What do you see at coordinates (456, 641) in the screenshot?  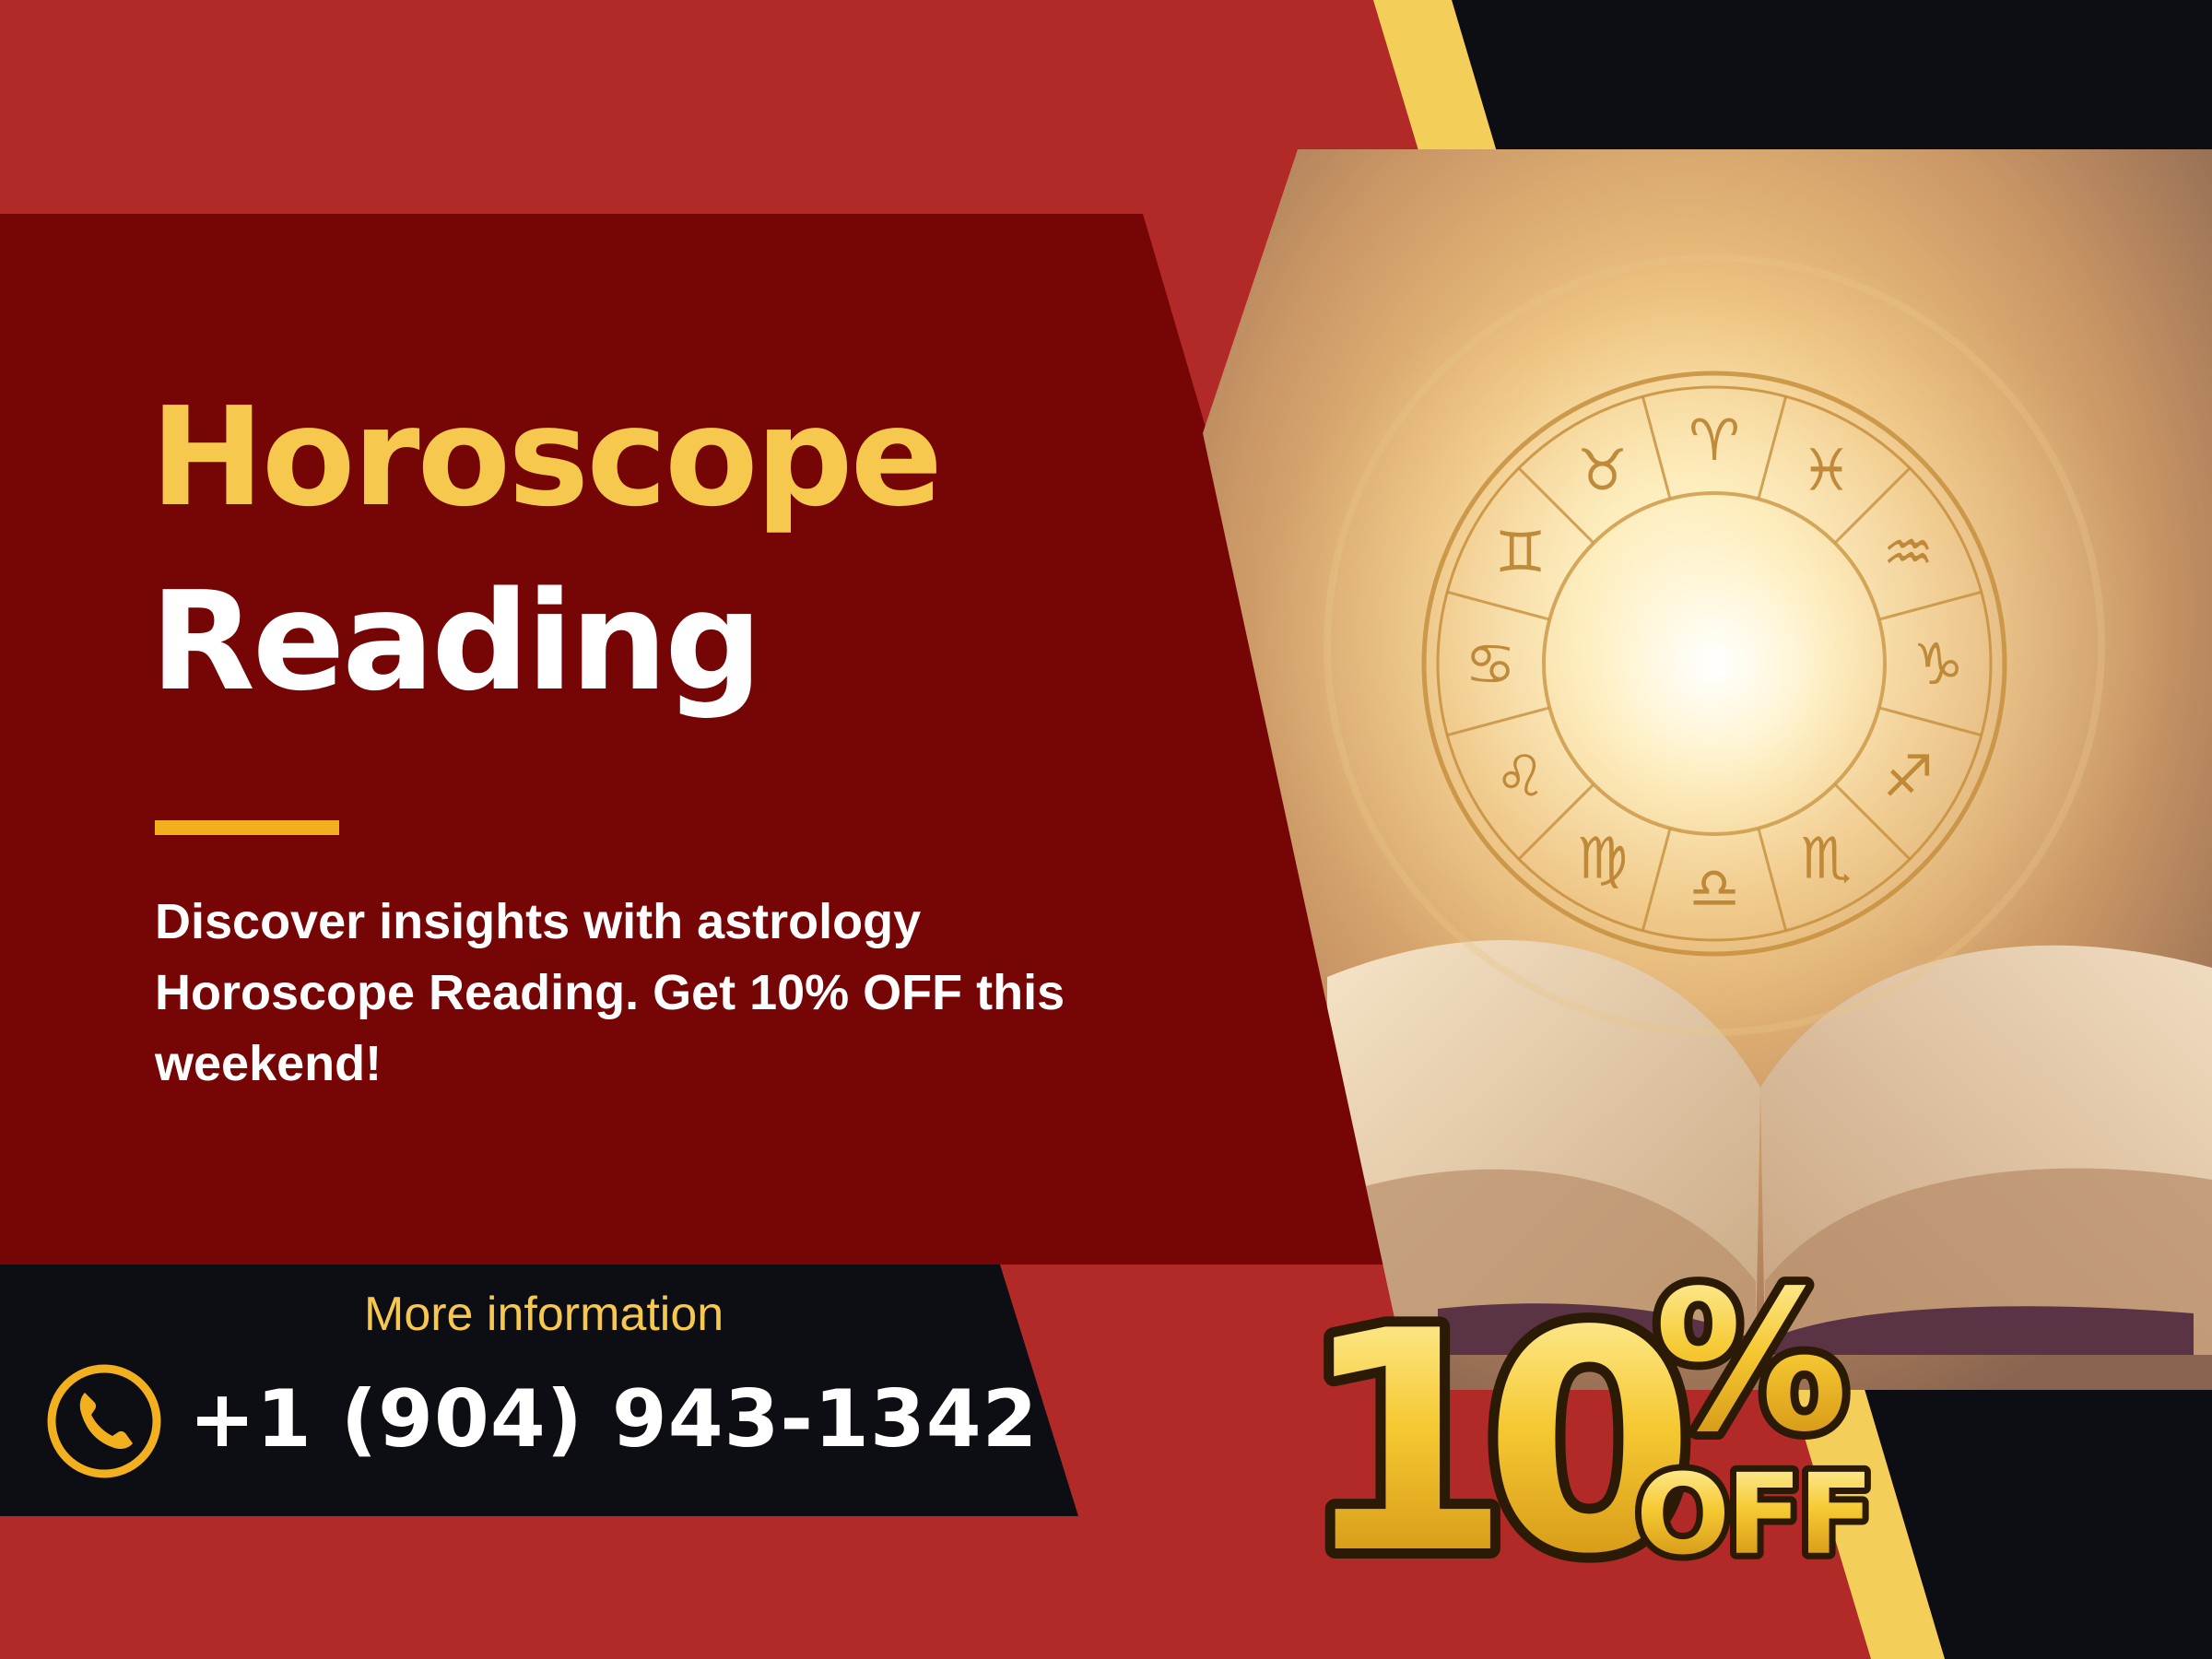 I see `headline-reading: Reading` at bounding box center [456, 641].